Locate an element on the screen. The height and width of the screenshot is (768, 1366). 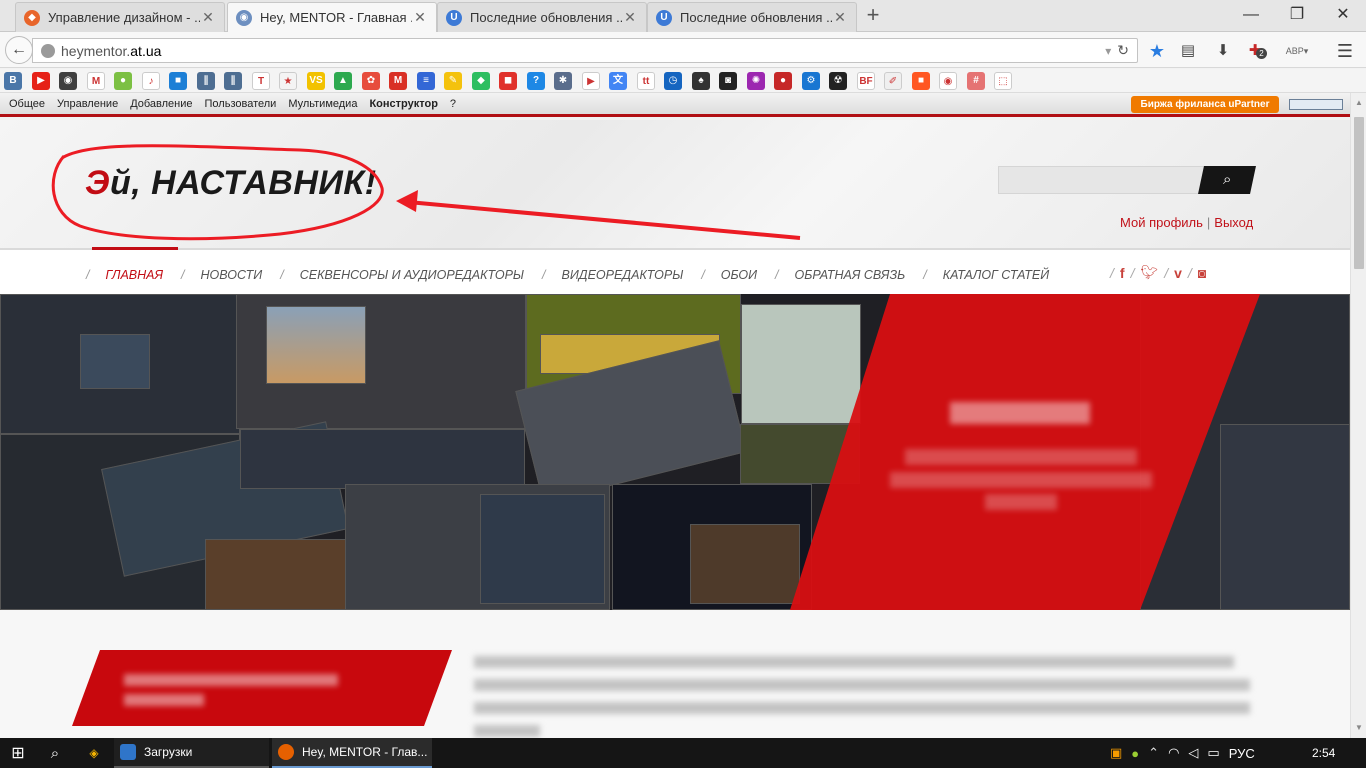
select-icon: ⬚ is located at coordinates (1003, 81).